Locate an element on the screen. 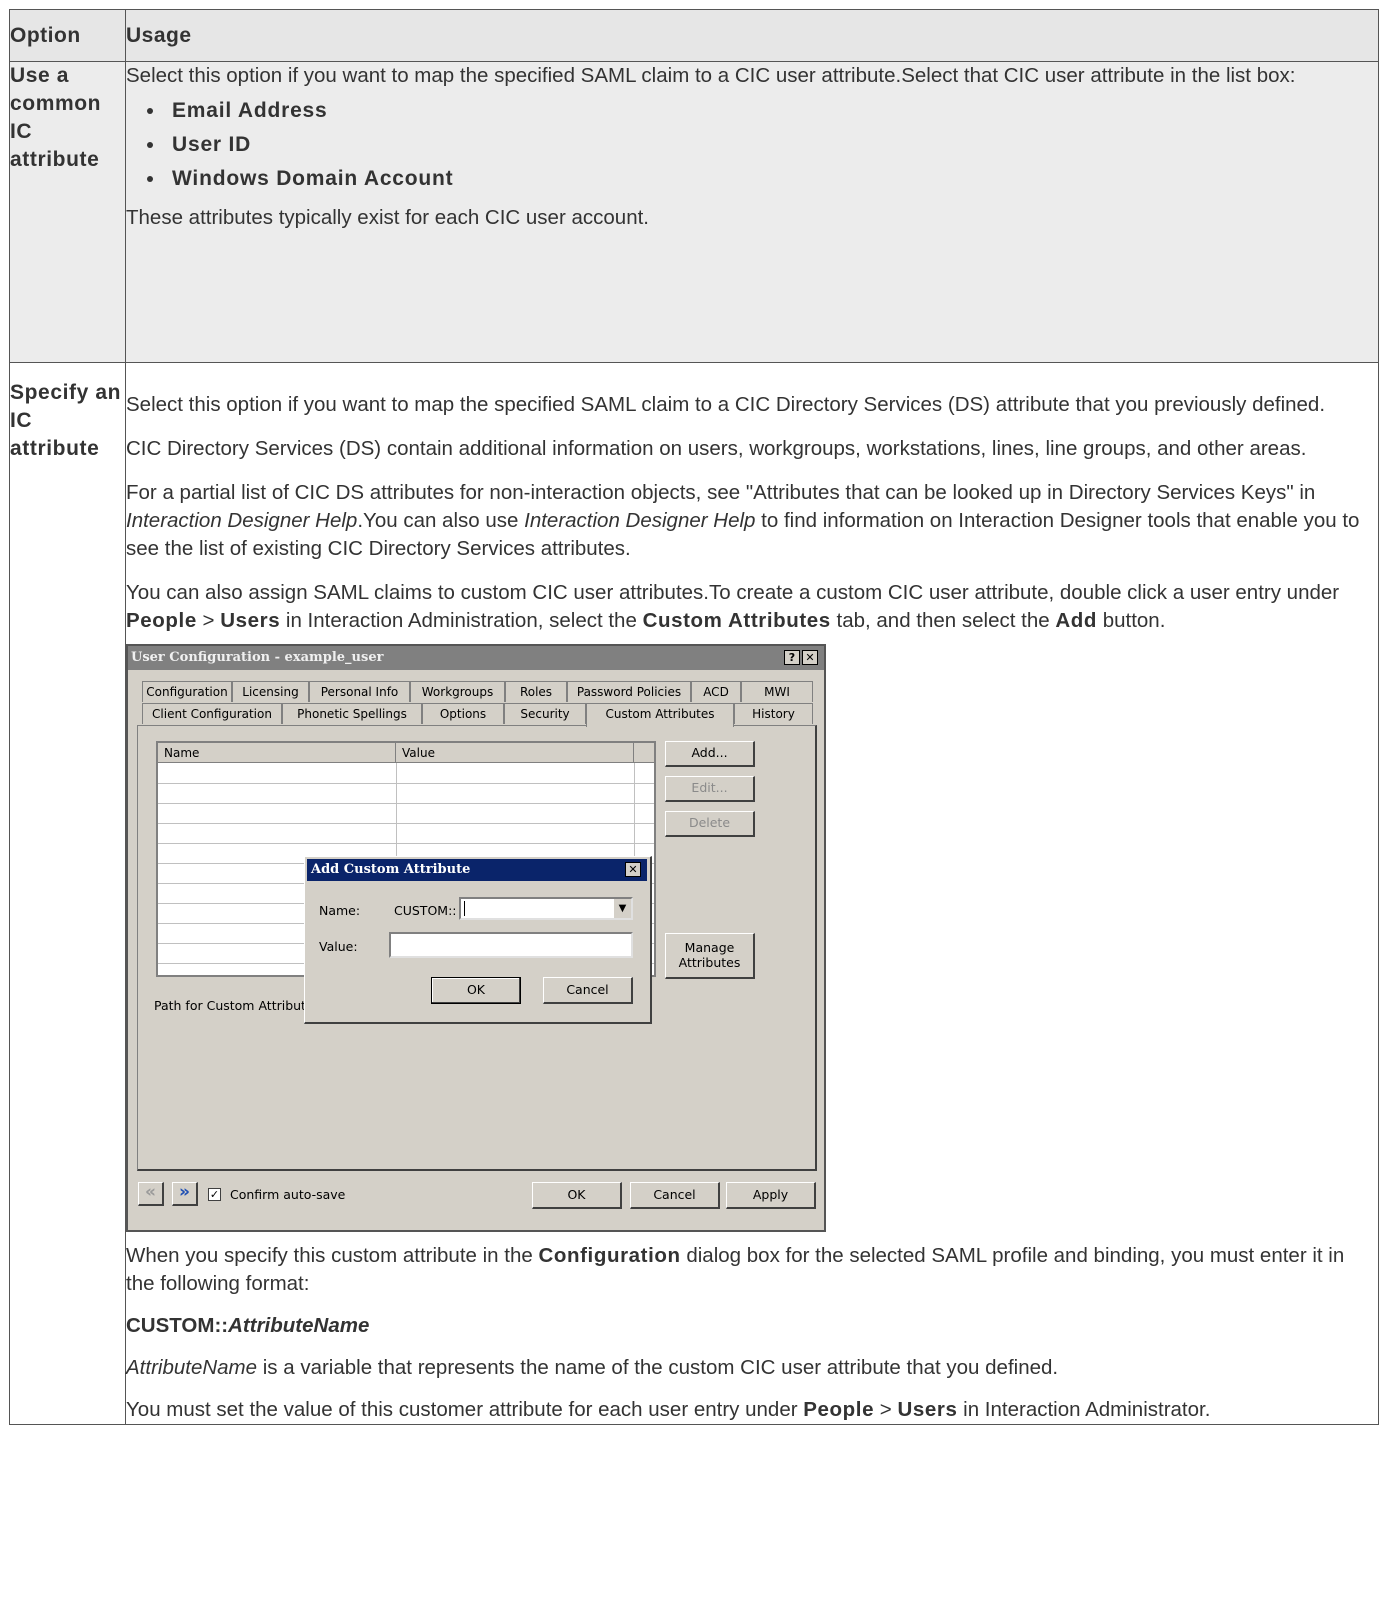 The width and height of the screenshot is (1389, 1597). tab-configuration: Configuration is located at coordinates (187, 691).